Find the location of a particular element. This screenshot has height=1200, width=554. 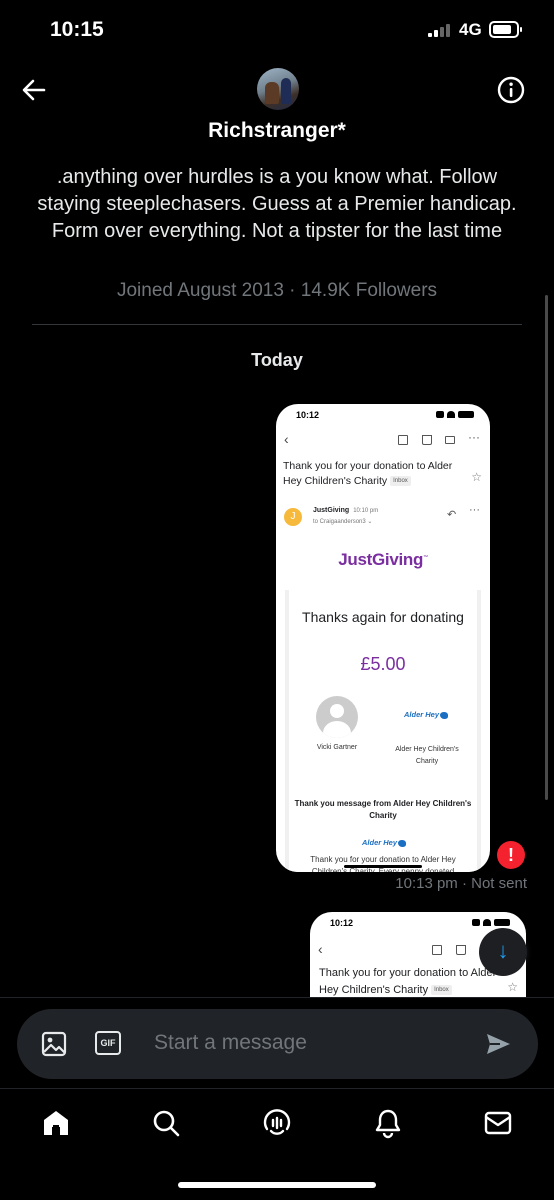

home-icon is located at coordinates (56, 1123).